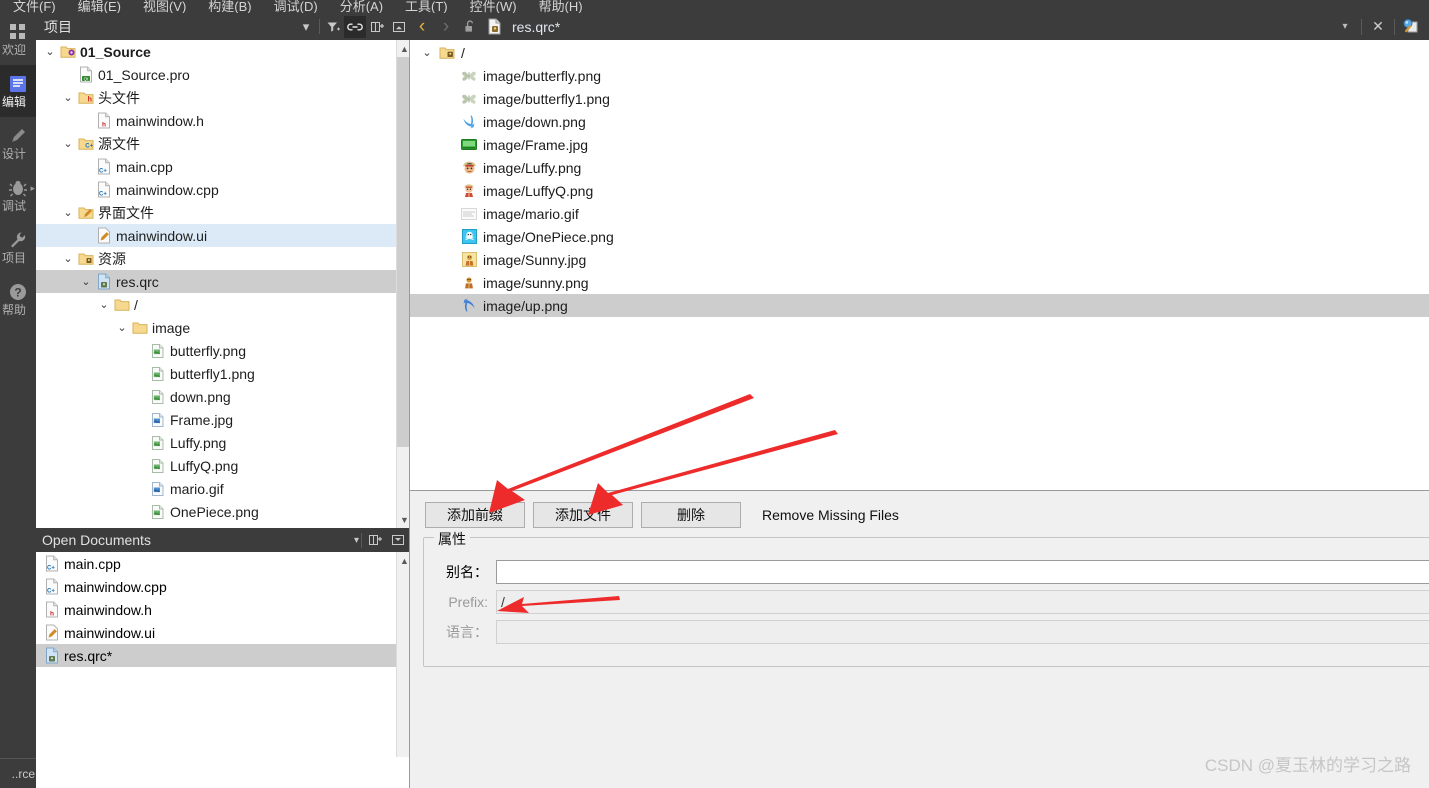  Describe the element at coordinates (470, 27) in the screenshot. I see `unlock-icon` at that location.